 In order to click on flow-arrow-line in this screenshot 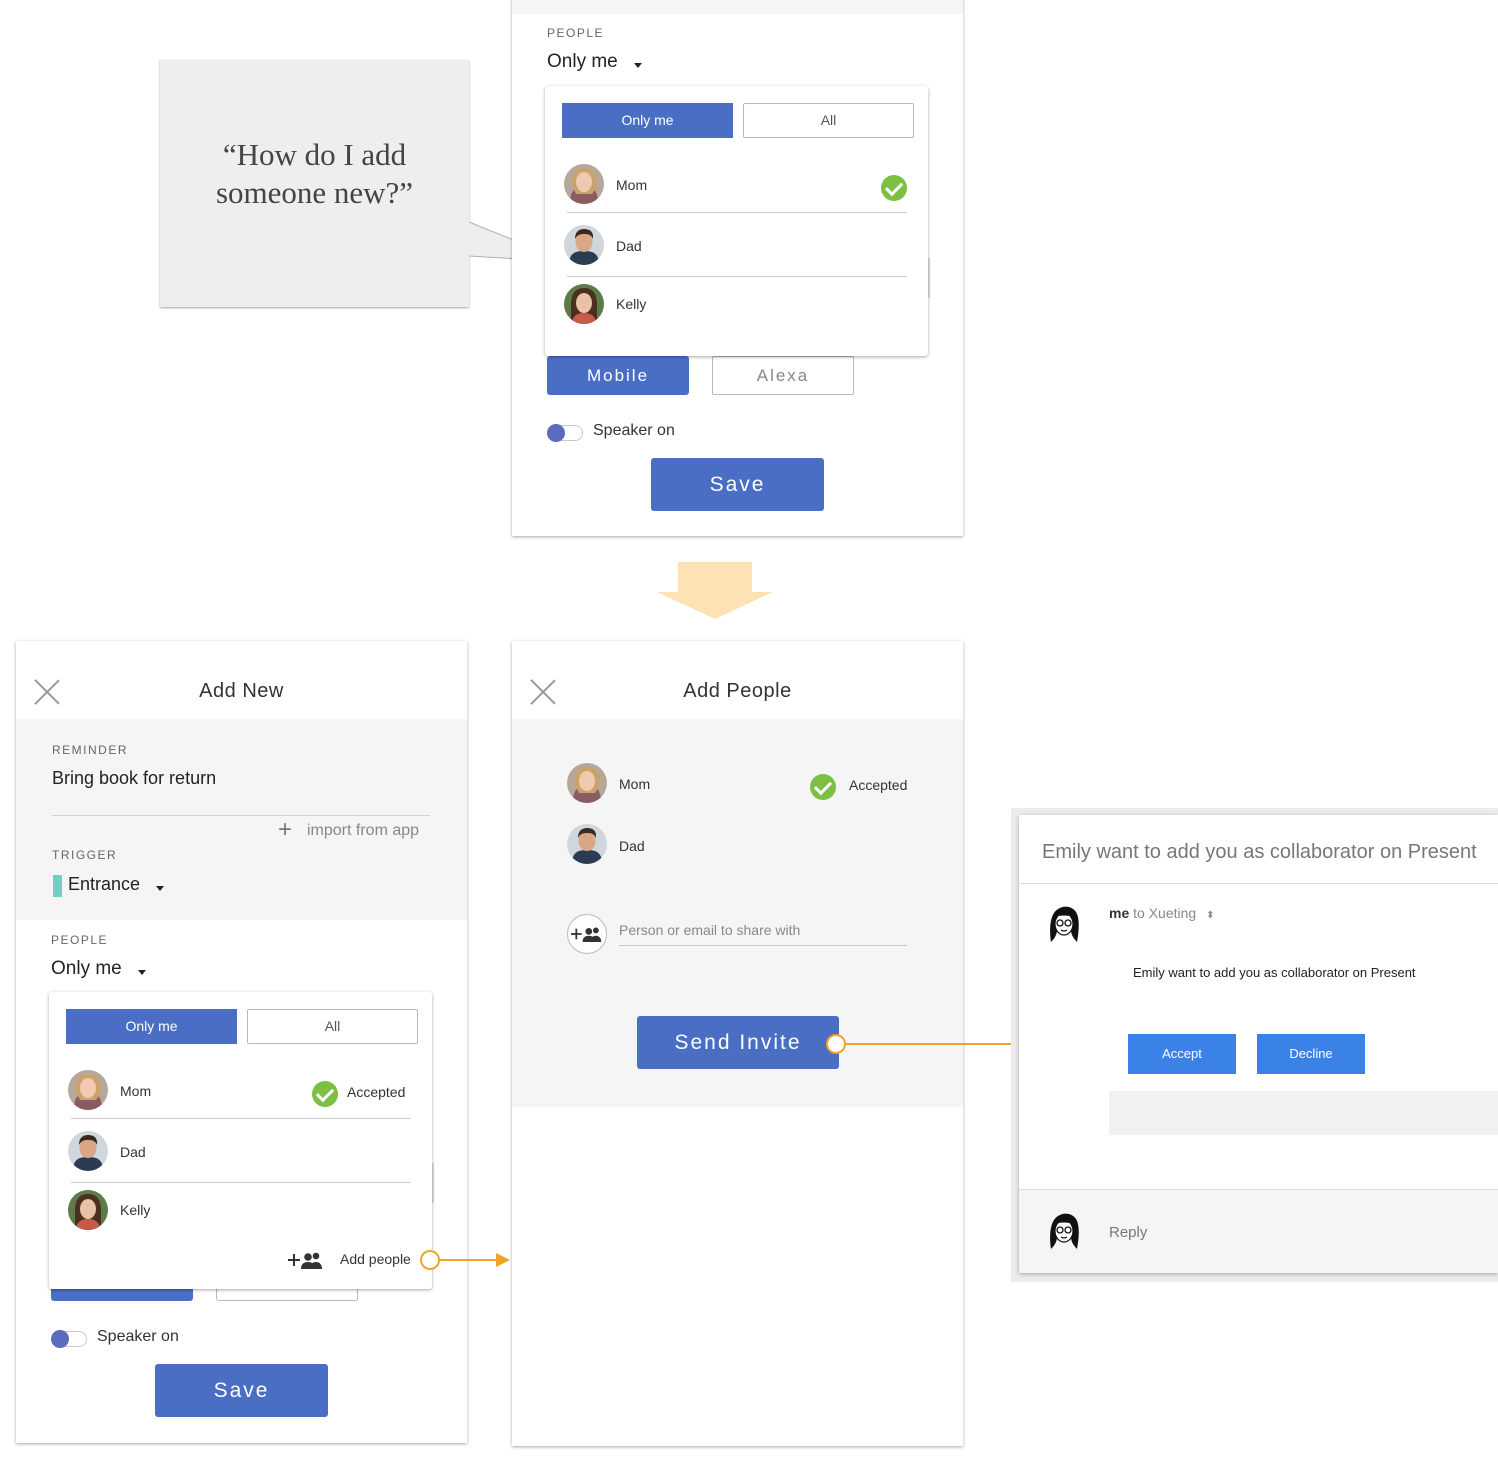, I will do `click(469, 1260)`.